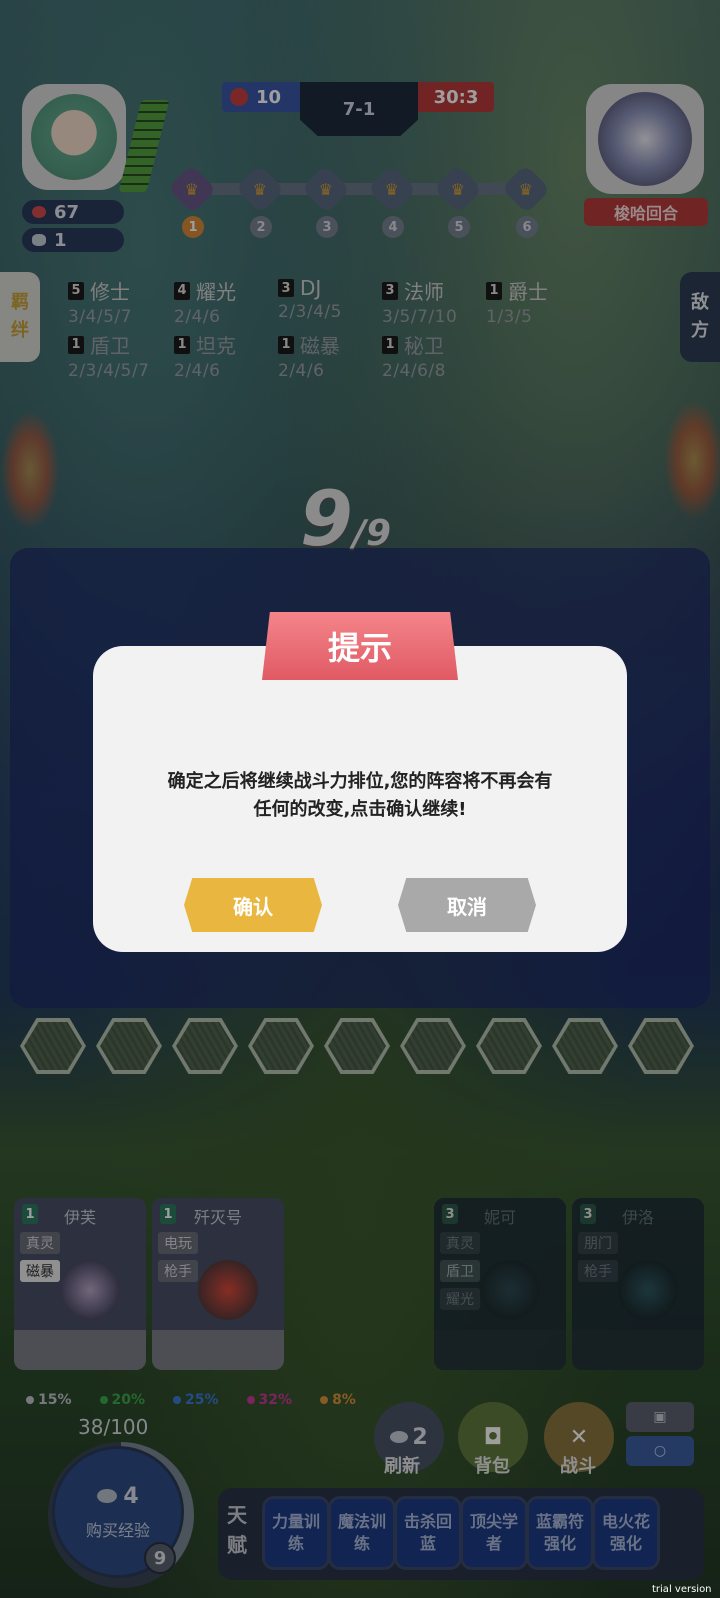 This screenshot has height=1598, width=720. I want to click on dialog-message-line: 任何的改变,点击确认继续!, so click(360, 809).